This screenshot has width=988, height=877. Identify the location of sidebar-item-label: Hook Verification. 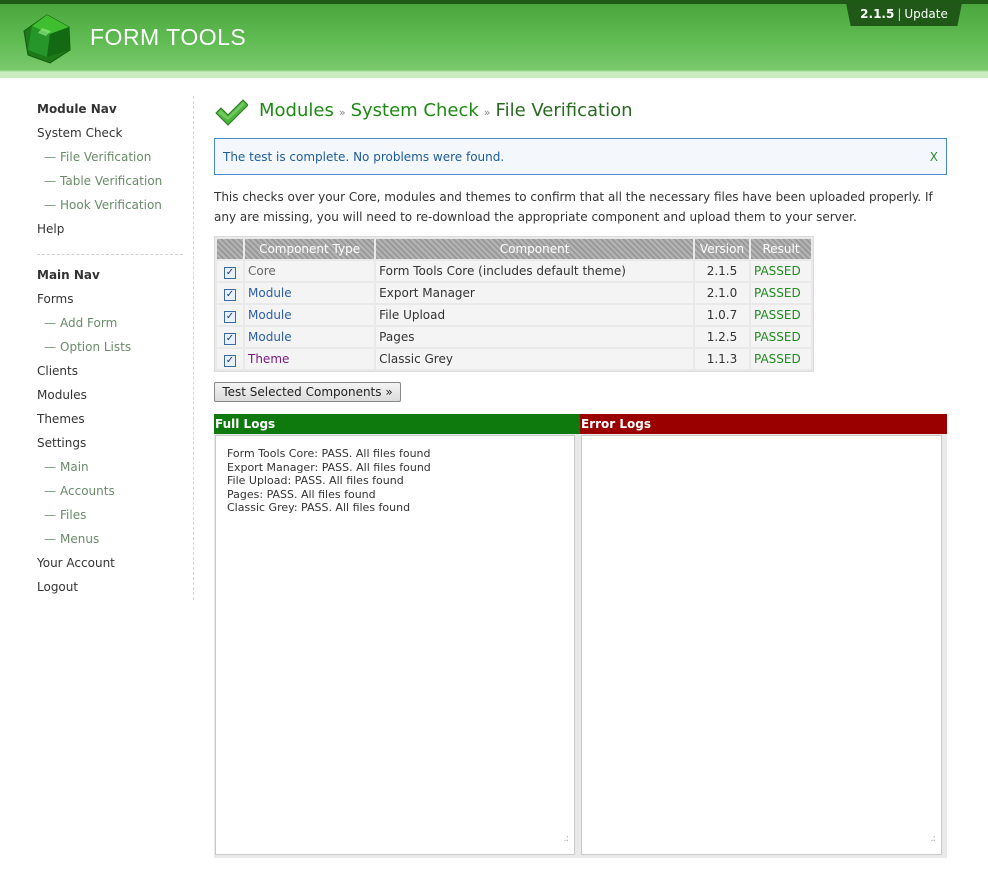
(111, 205).